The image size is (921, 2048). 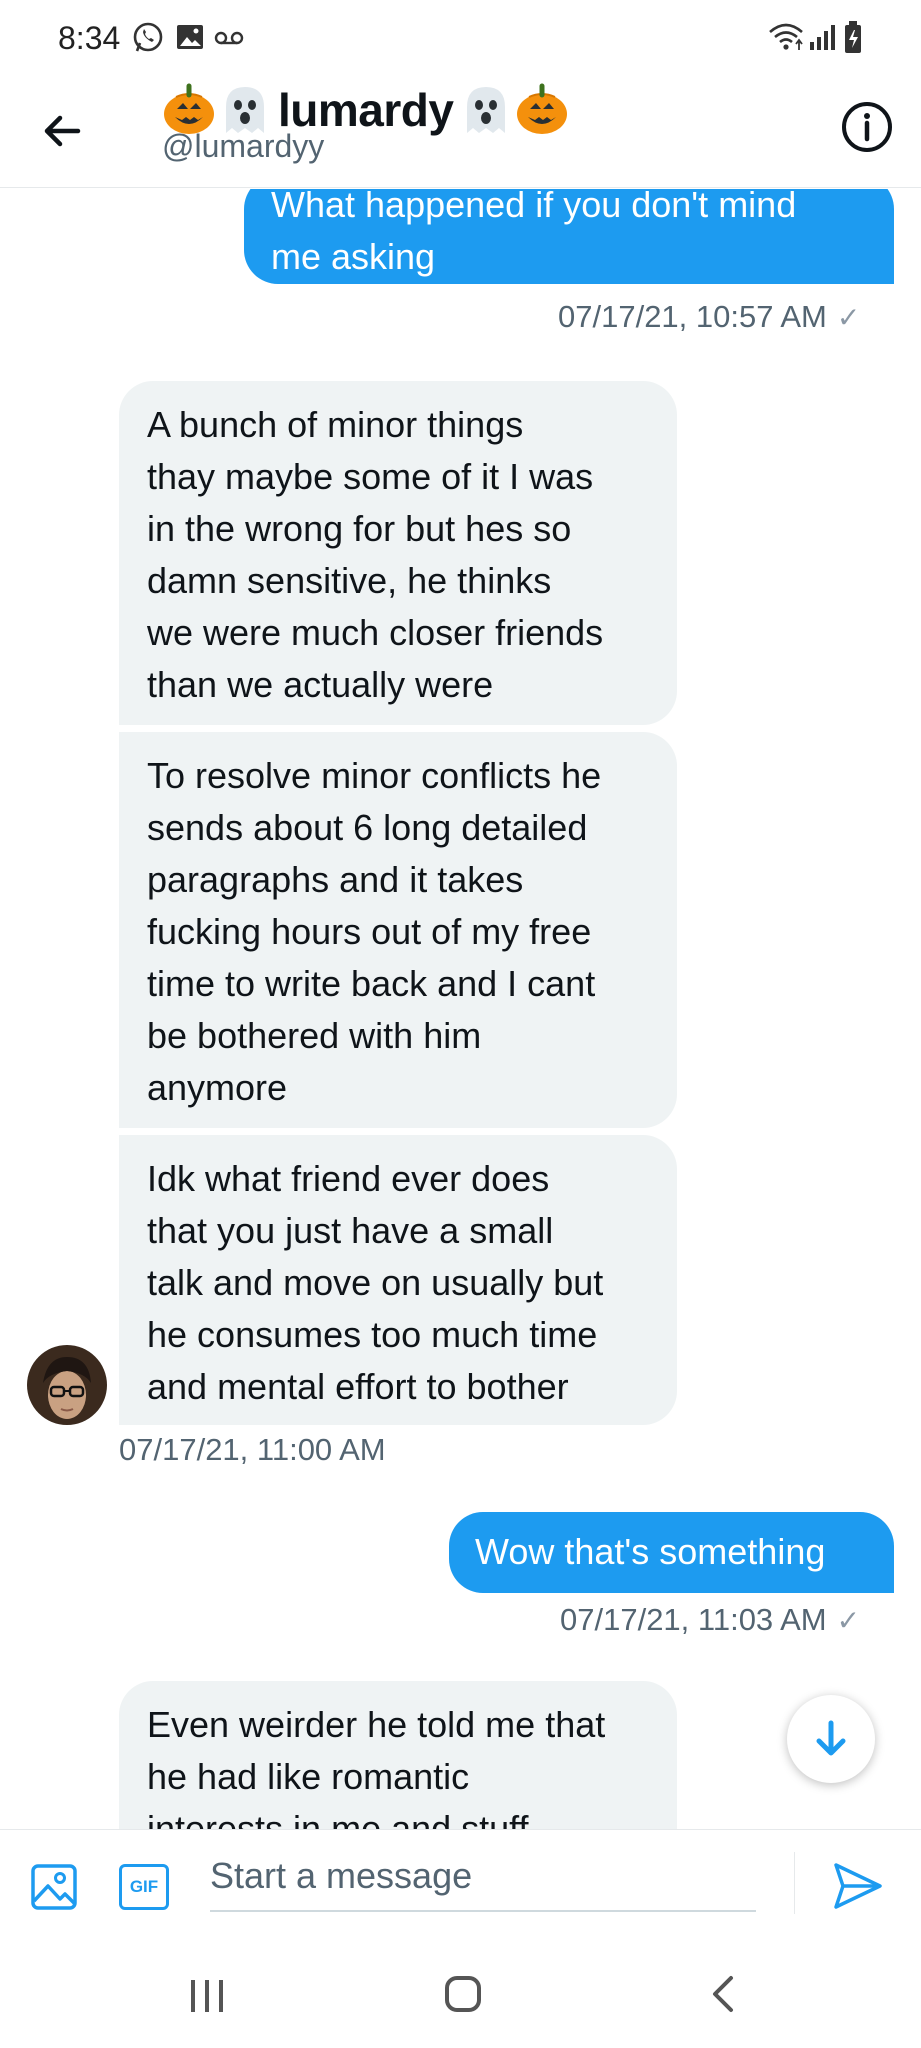 I want to click on message-line: What happened if you don't mind, so click(x=534, y=207).